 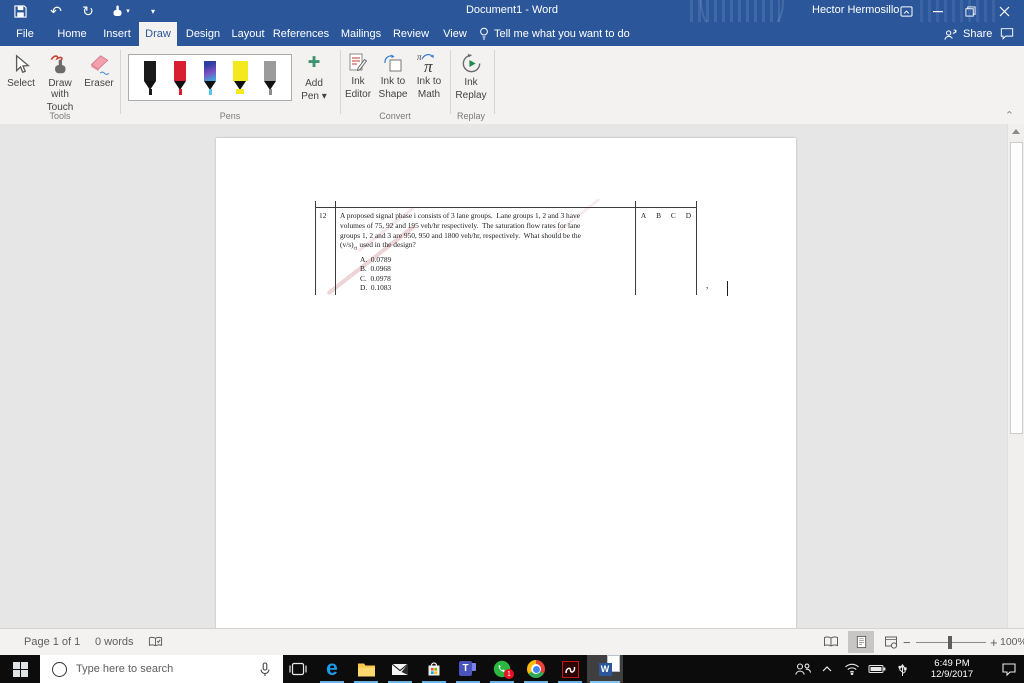 I want to click on ink-replay-label: Ink, so click(x=471, y=82).